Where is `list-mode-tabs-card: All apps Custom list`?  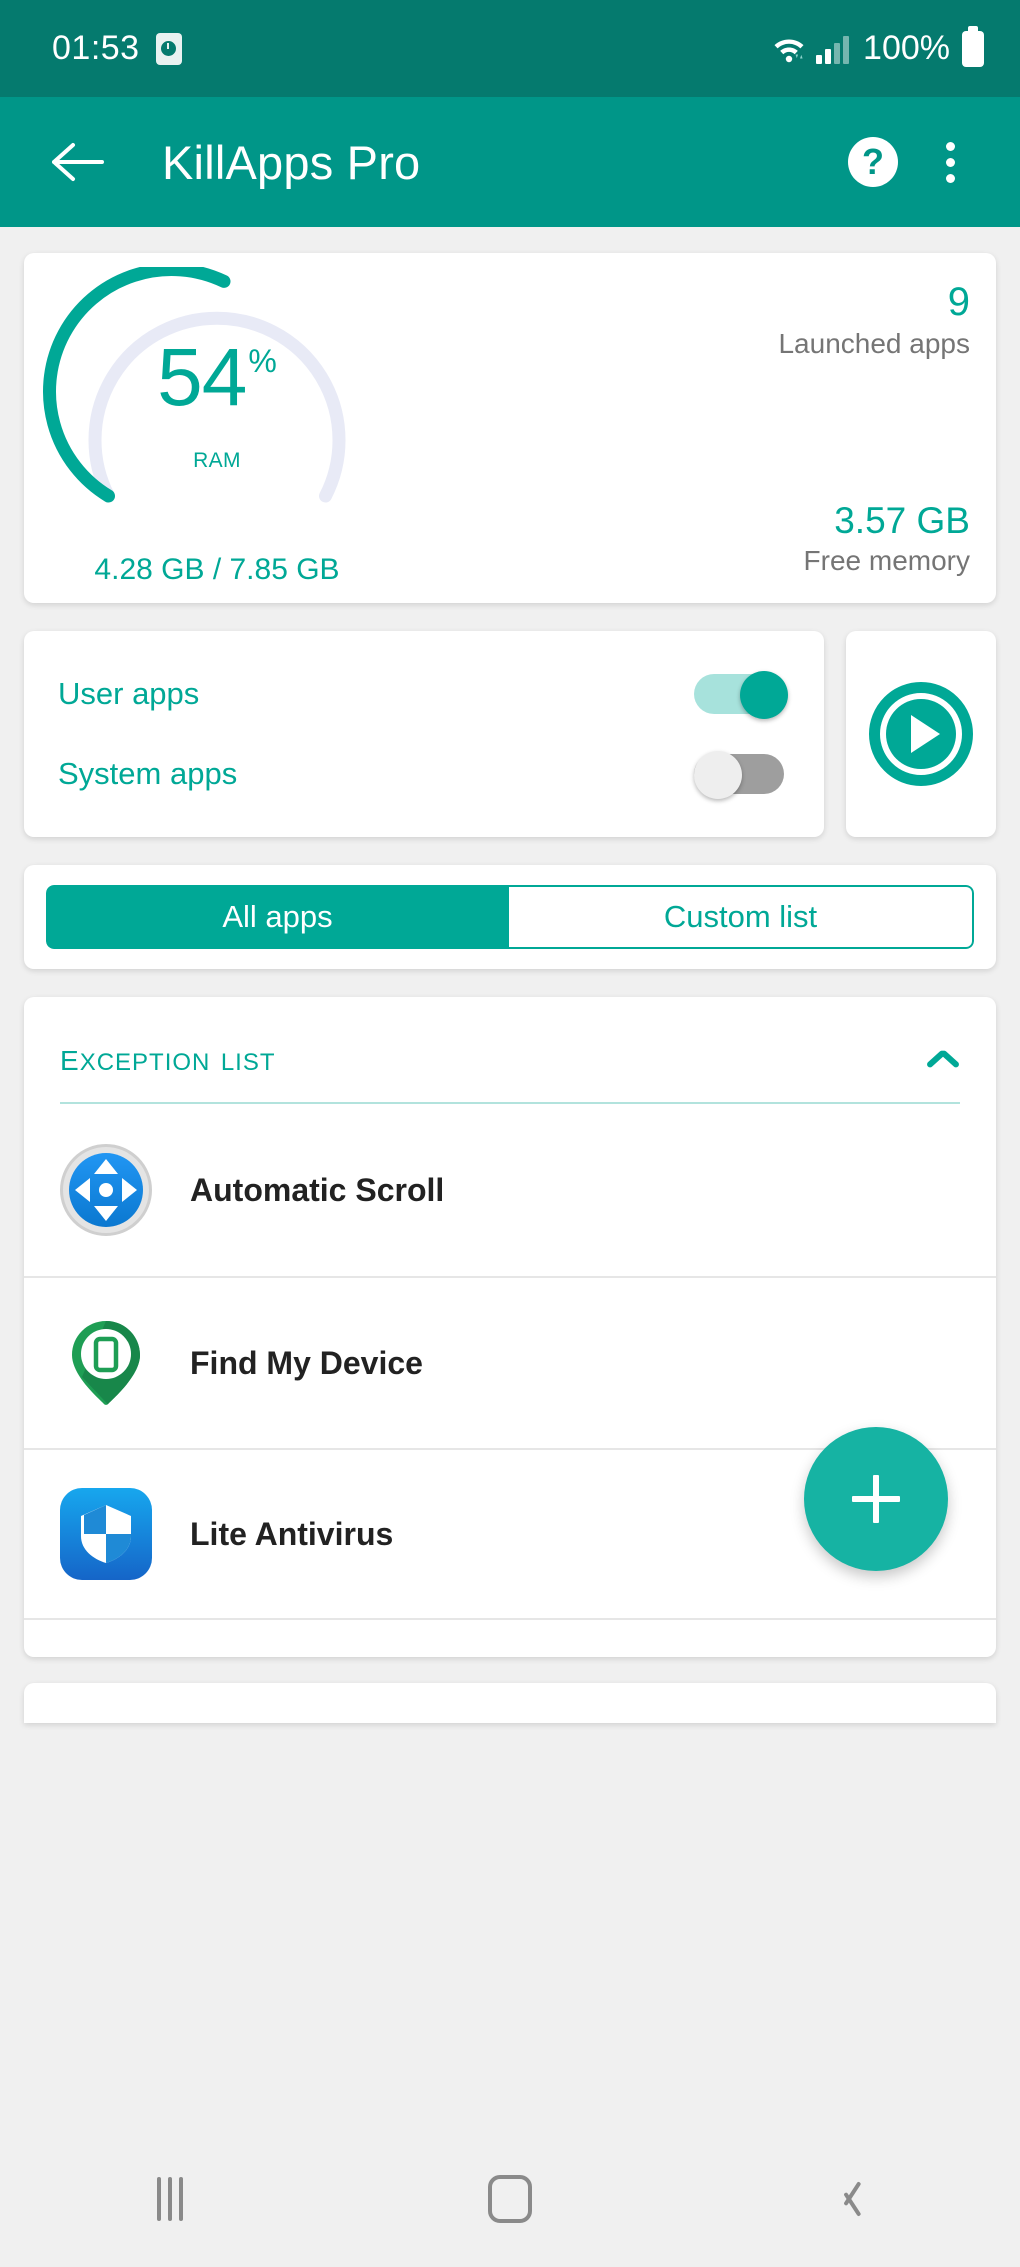 list-mode-tabs-card: All apps Custom list is located at coordinates (510, 917).